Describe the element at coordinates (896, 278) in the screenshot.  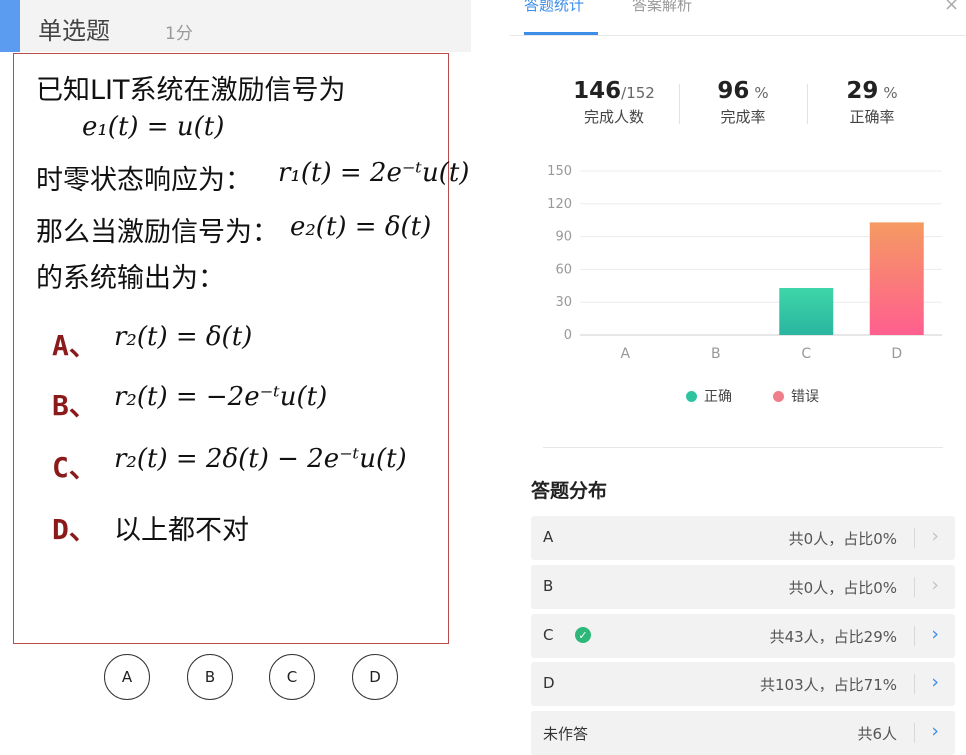
I see `bar-d` at that location.